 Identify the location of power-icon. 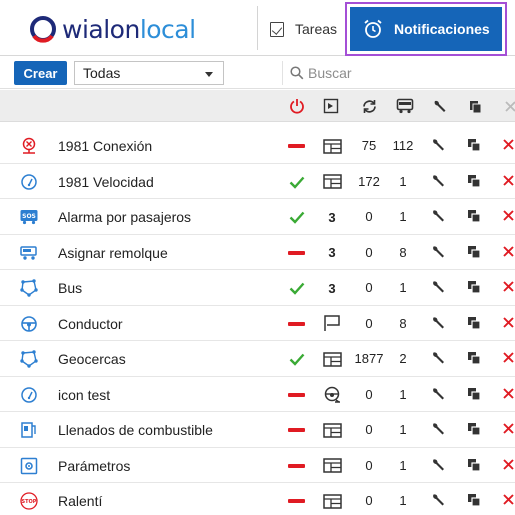
(297, 106).